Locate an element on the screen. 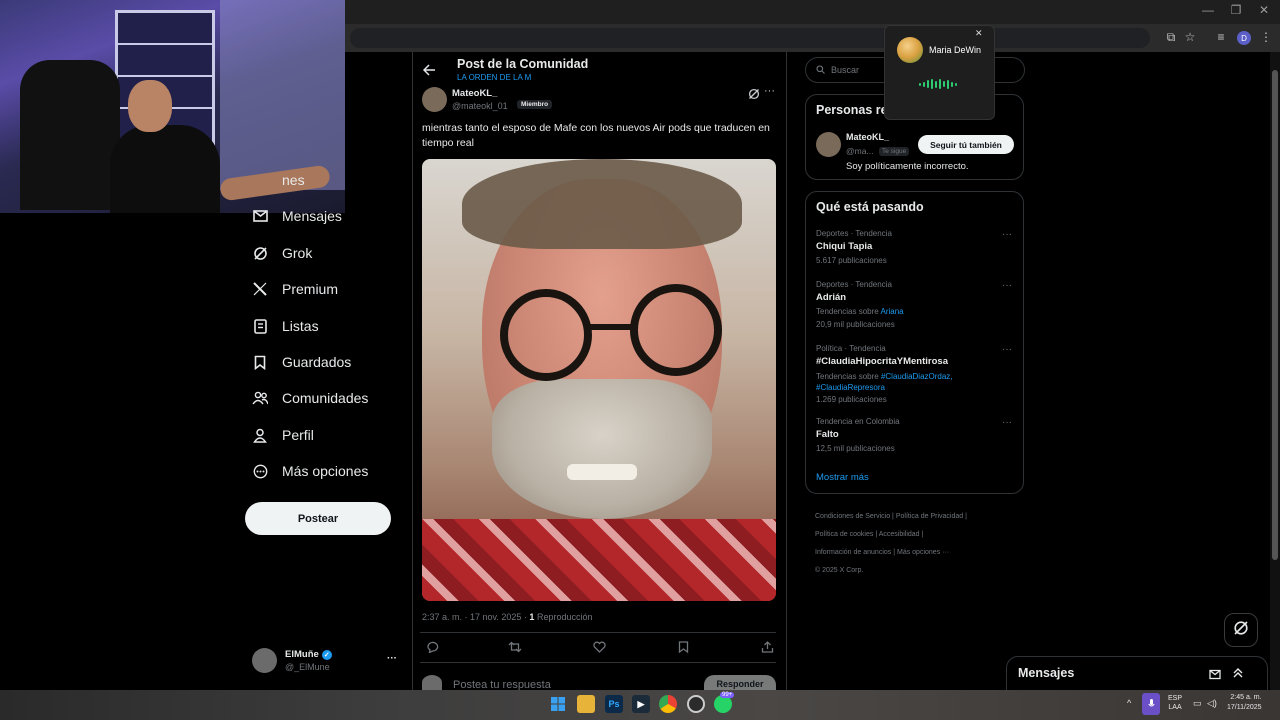 The width and height of the screenshot is (1280, 720). sidebar-item-label: nes is located at coordinates (293, 180).